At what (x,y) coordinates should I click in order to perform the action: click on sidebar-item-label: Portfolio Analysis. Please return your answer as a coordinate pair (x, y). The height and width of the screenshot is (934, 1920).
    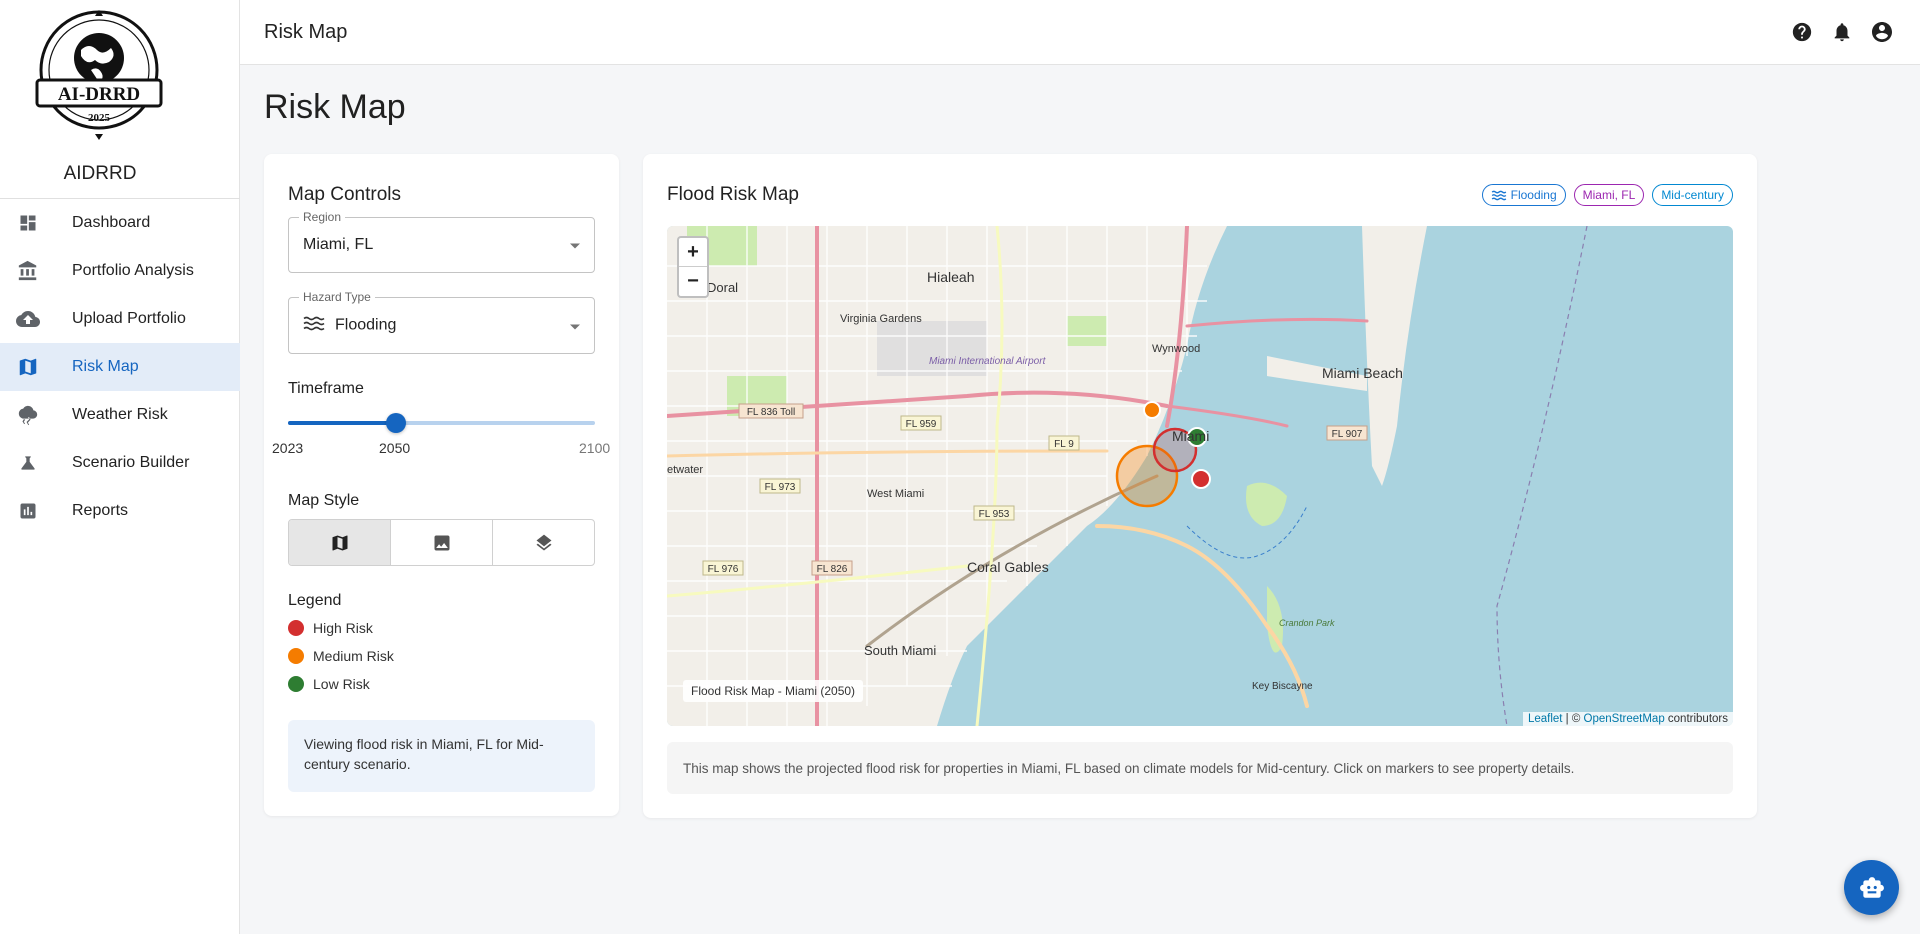
    Looking at the image, I should click on (133, 270).